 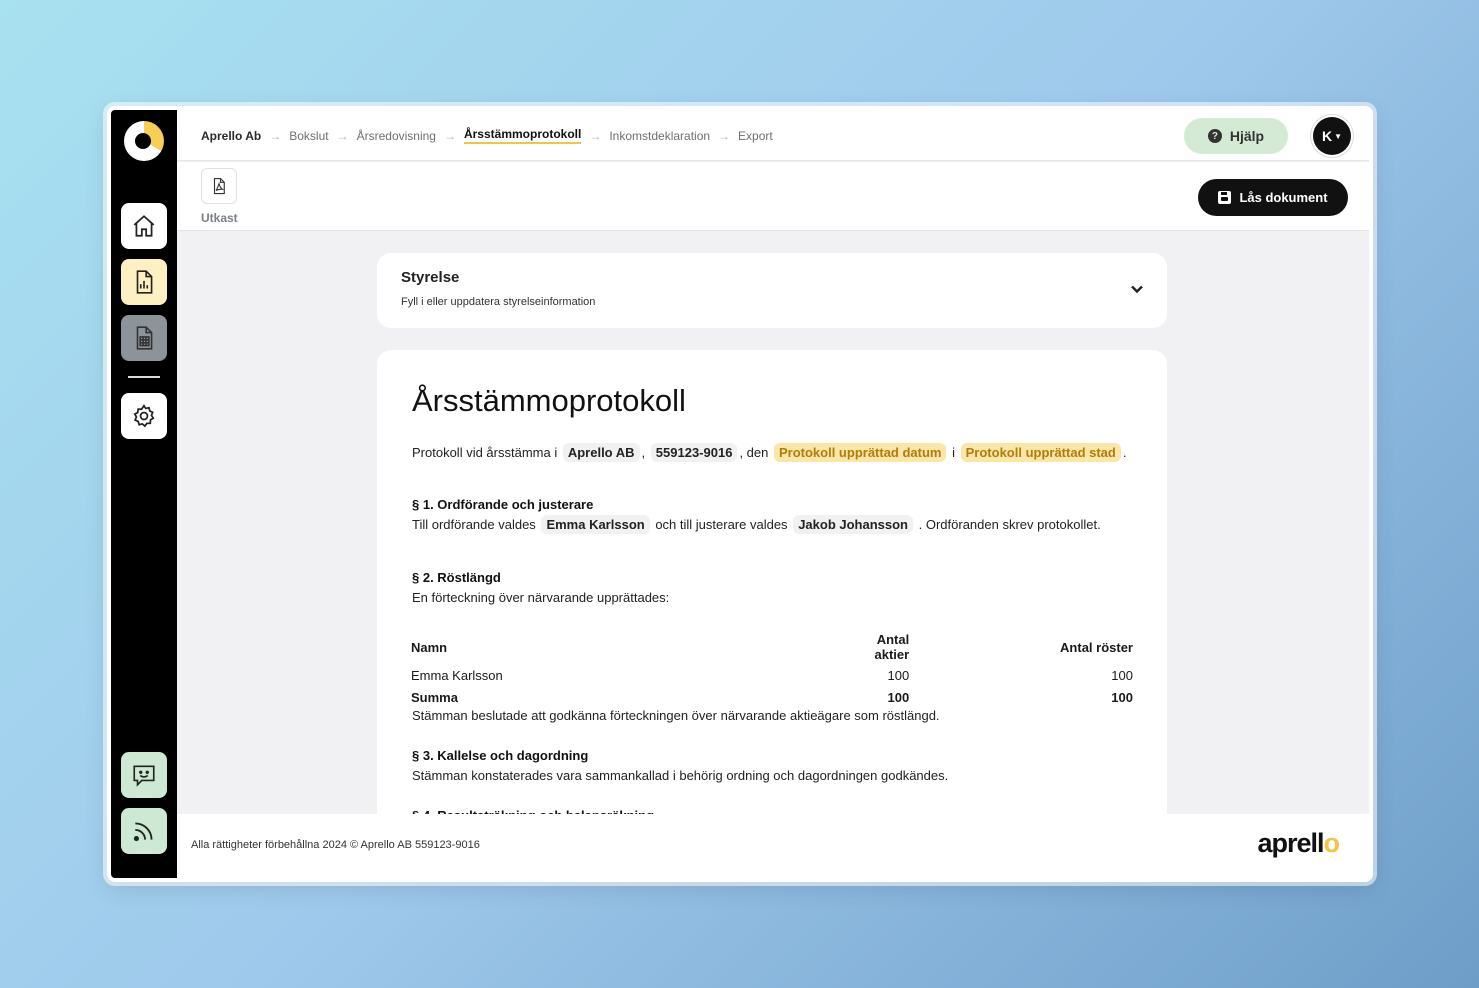 I want to click on section-1-heading: § 1. Ordförande och justerare, so click(x=503, y=504).